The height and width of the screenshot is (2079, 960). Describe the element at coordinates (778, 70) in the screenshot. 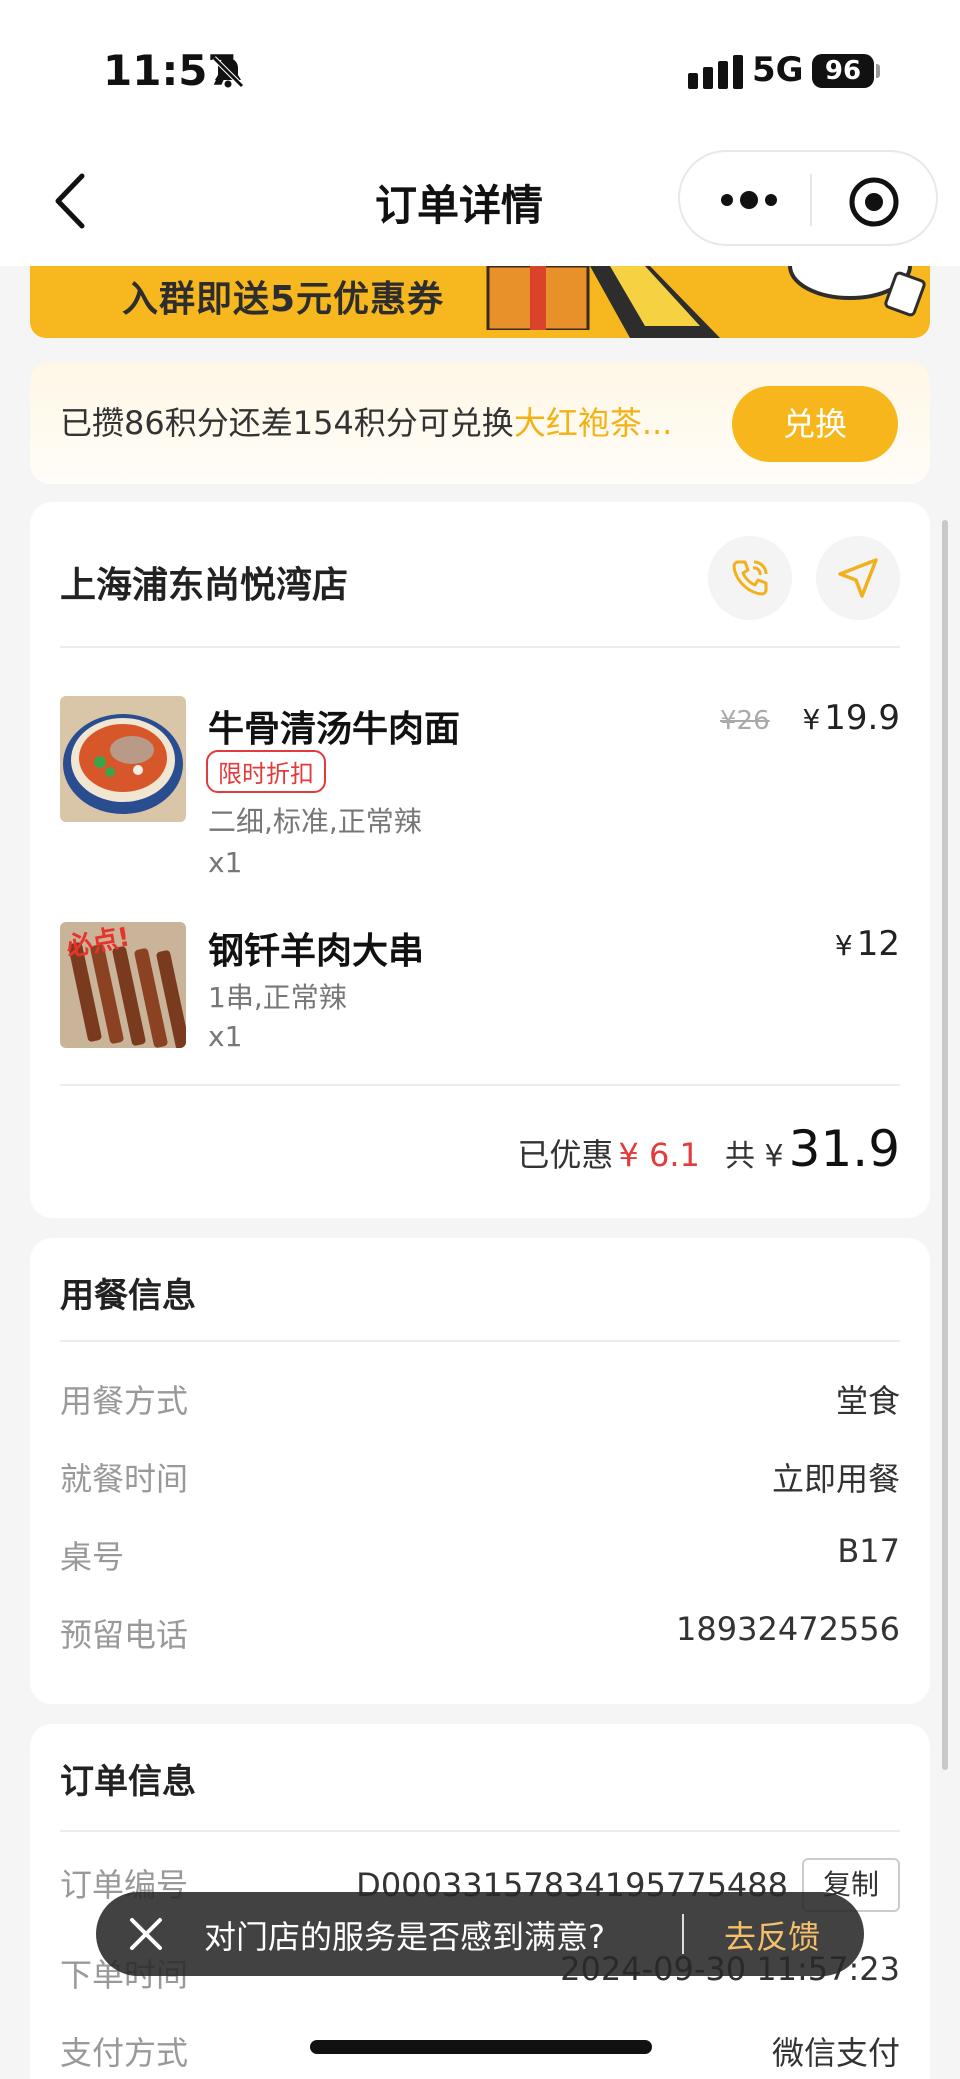

I see `network-type: 5G` at that location.